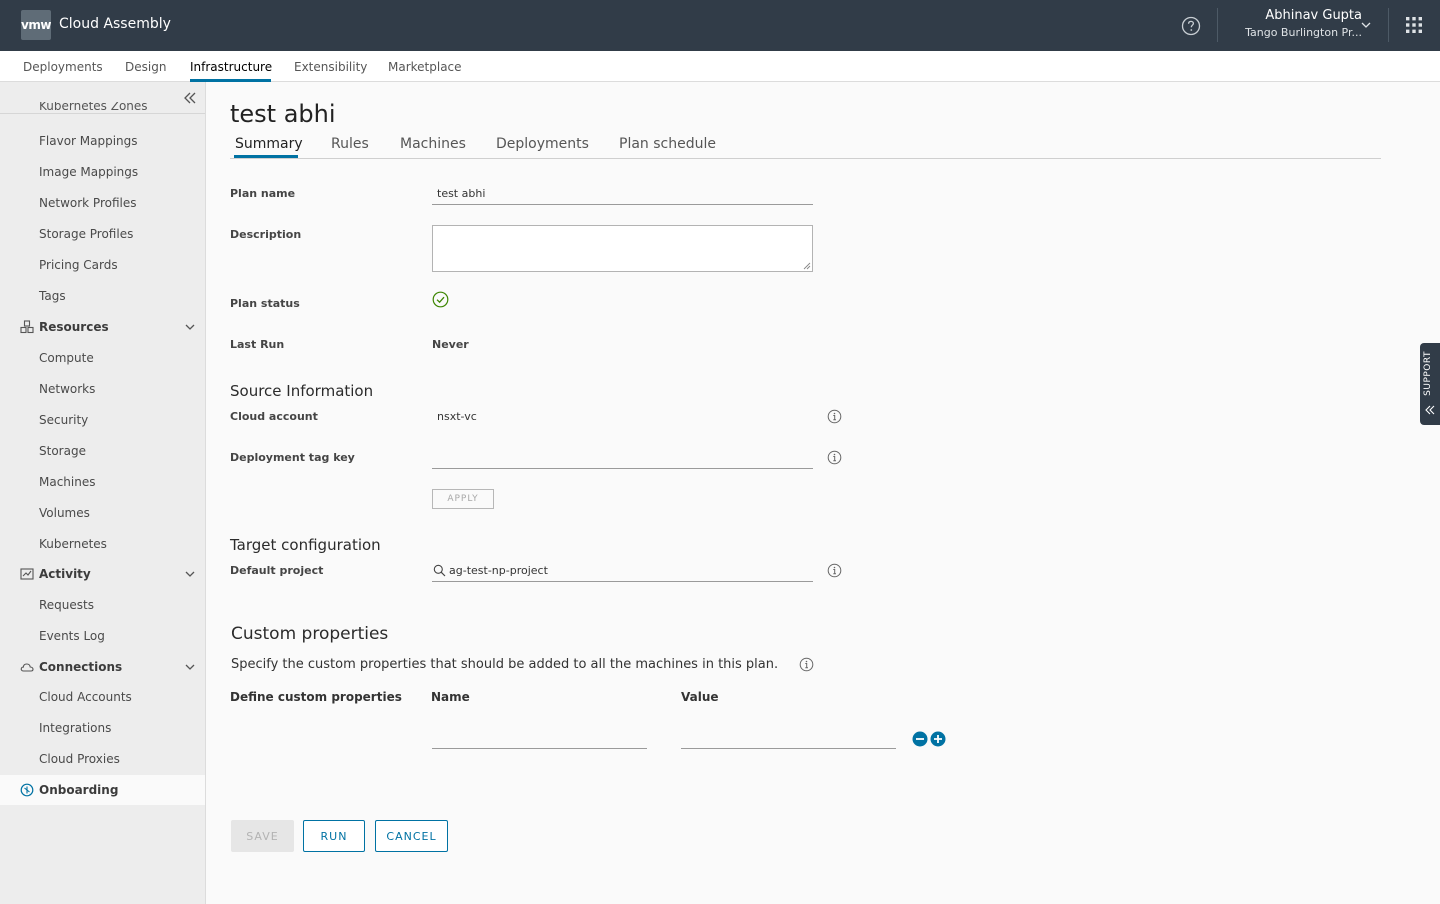  What do you see at coordinates (622, 204) in the screenshot?
I see `plan-name-underline` at bounding box center [622, 204].